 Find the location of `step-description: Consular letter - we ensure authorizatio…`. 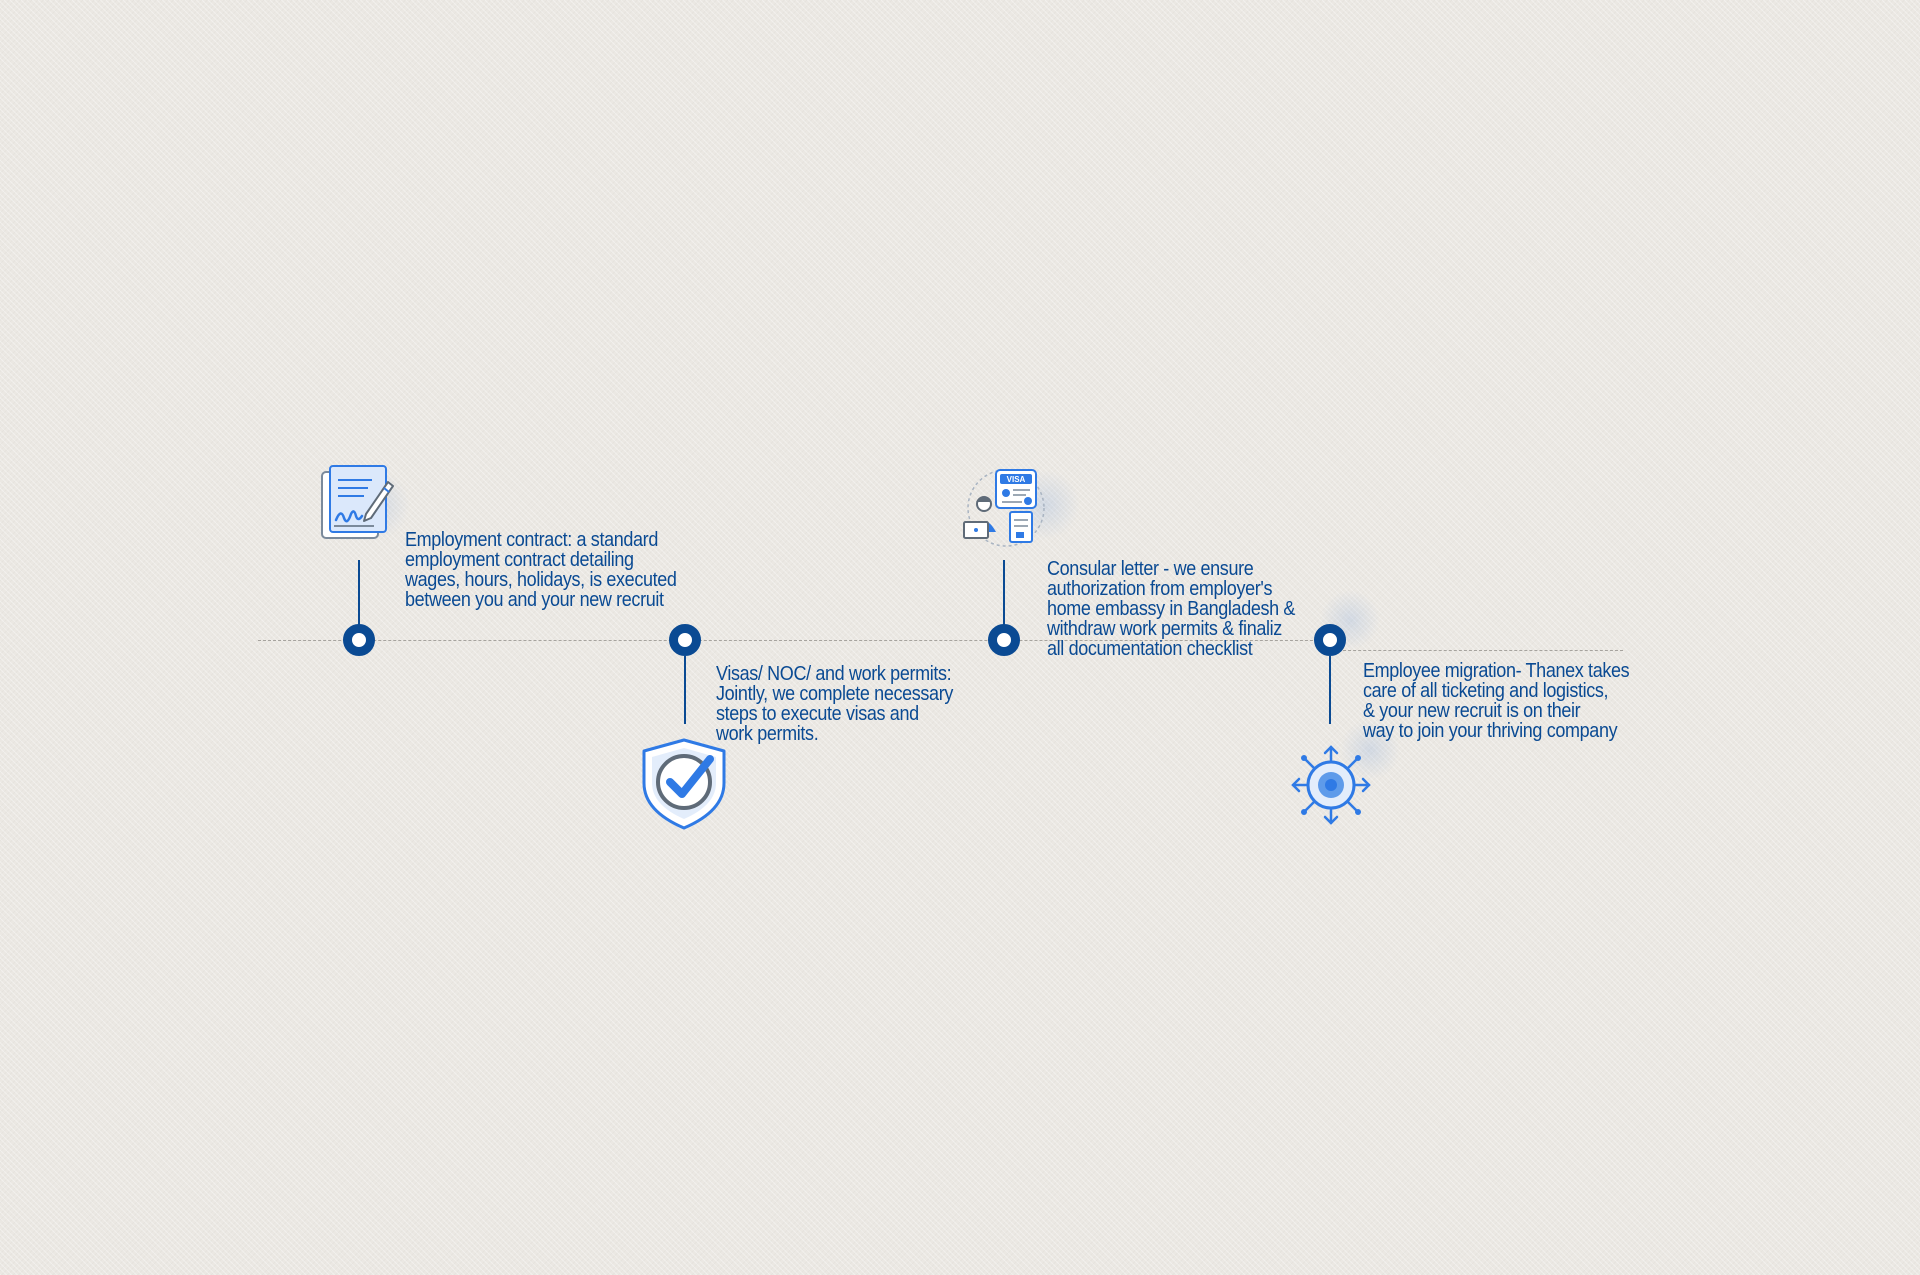

step-description: Consular letter - we ensure authorizatio… is located at coordinates (1171, 609).